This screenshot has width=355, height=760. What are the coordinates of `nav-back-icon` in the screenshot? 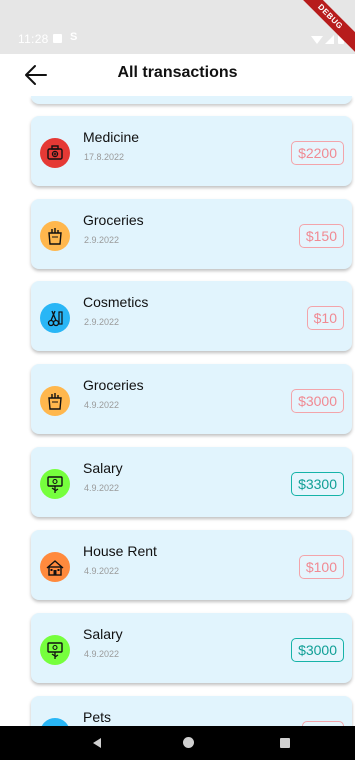 It's located at (97, 743).